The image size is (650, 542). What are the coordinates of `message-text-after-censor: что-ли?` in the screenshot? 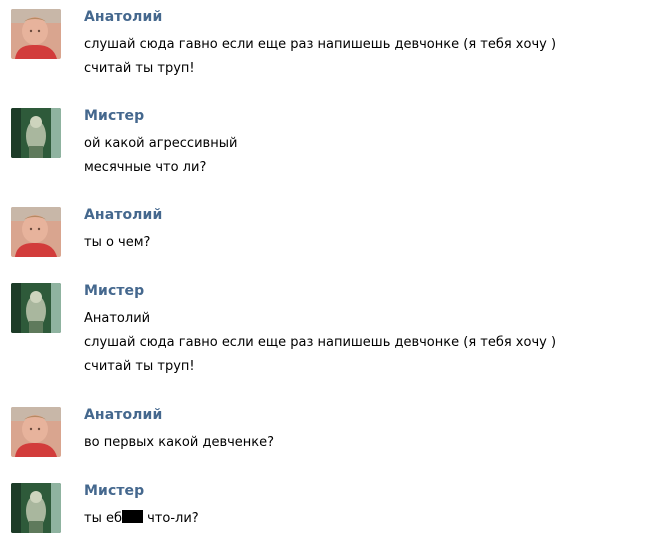 It's located at (170, 518).